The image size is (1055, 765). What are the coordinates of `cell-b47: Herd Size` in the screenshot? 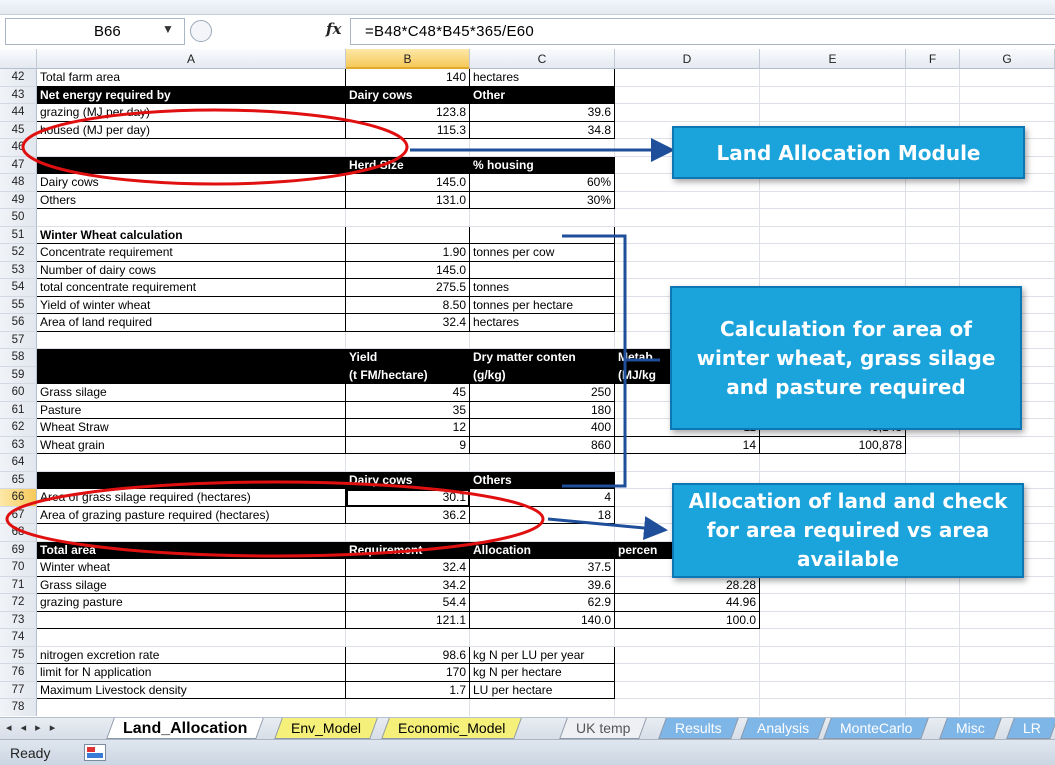 It's located at (408, 165).